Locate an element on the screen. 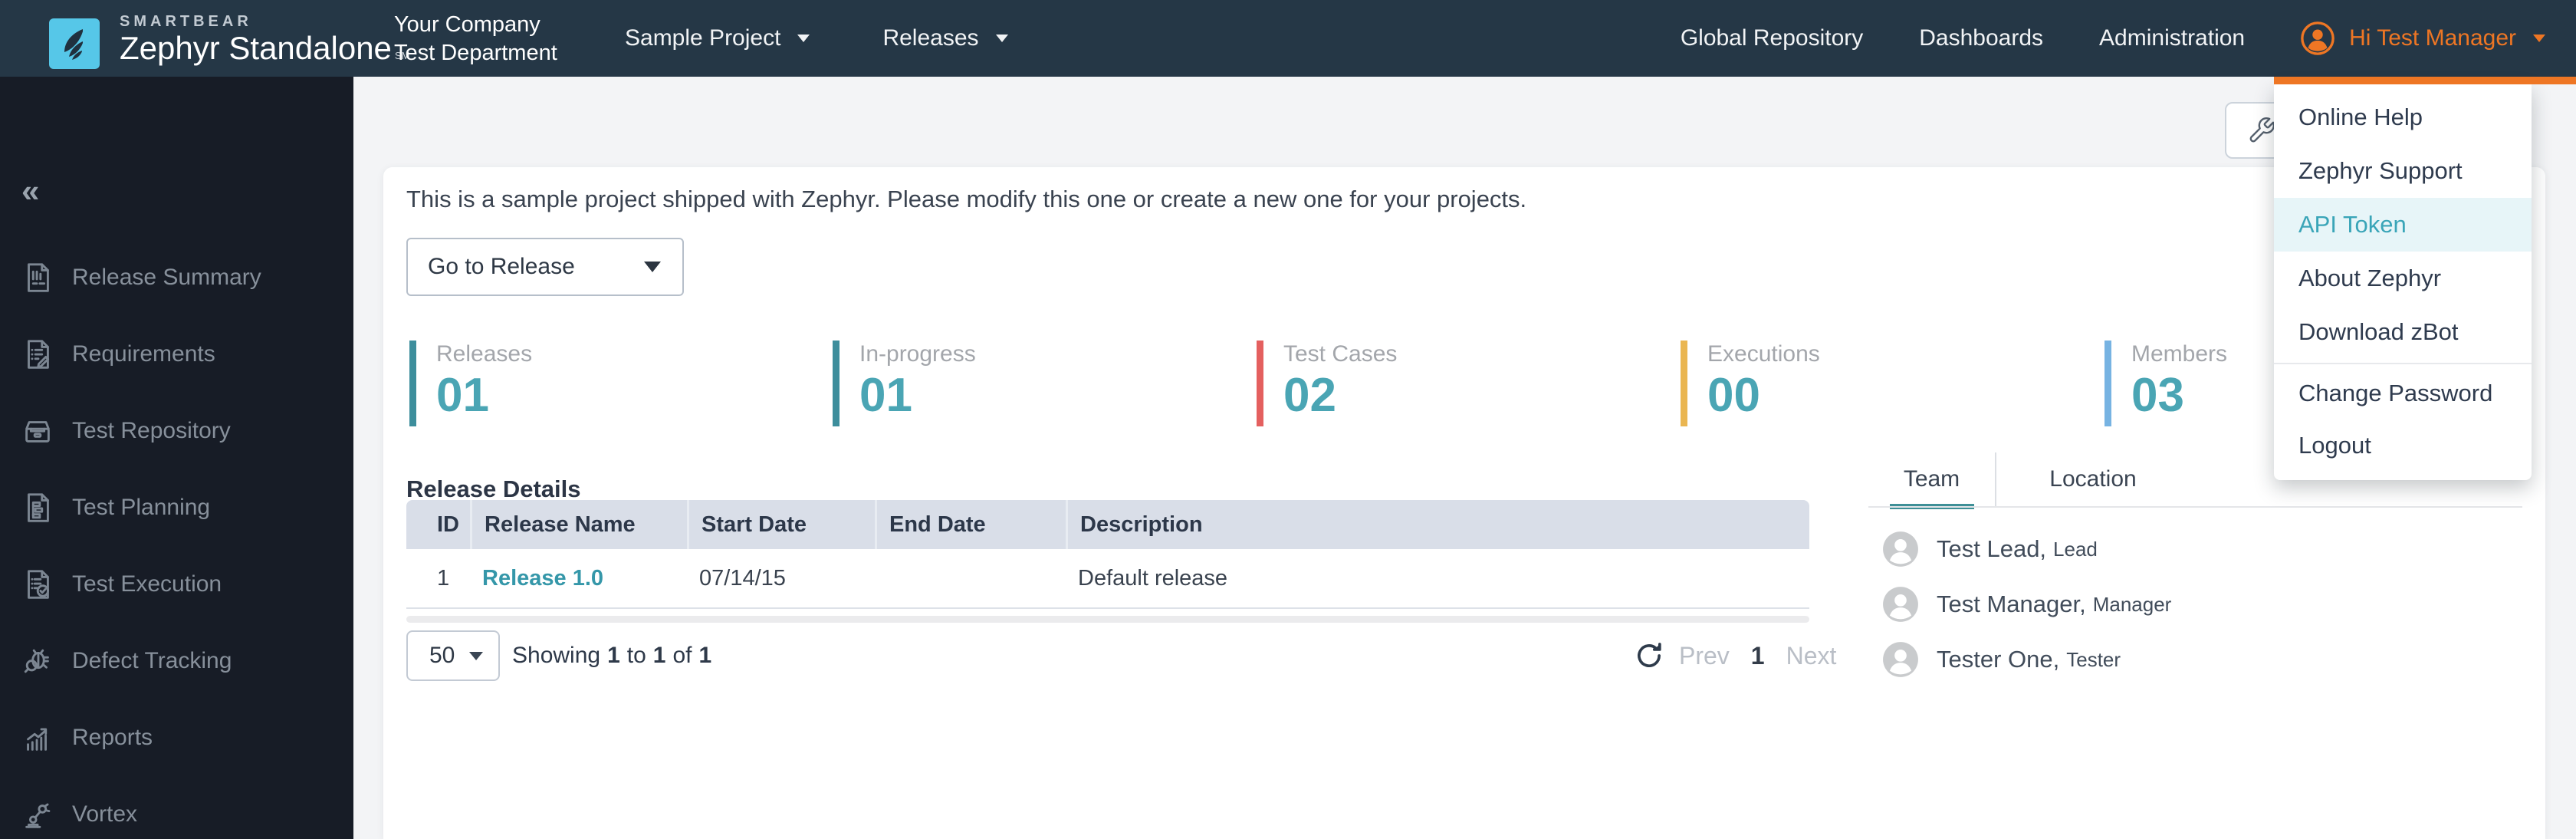 The width and height of the screenshot is (2576, 839). menu-item-logout: Logout is located at coordinates (2403, 445).